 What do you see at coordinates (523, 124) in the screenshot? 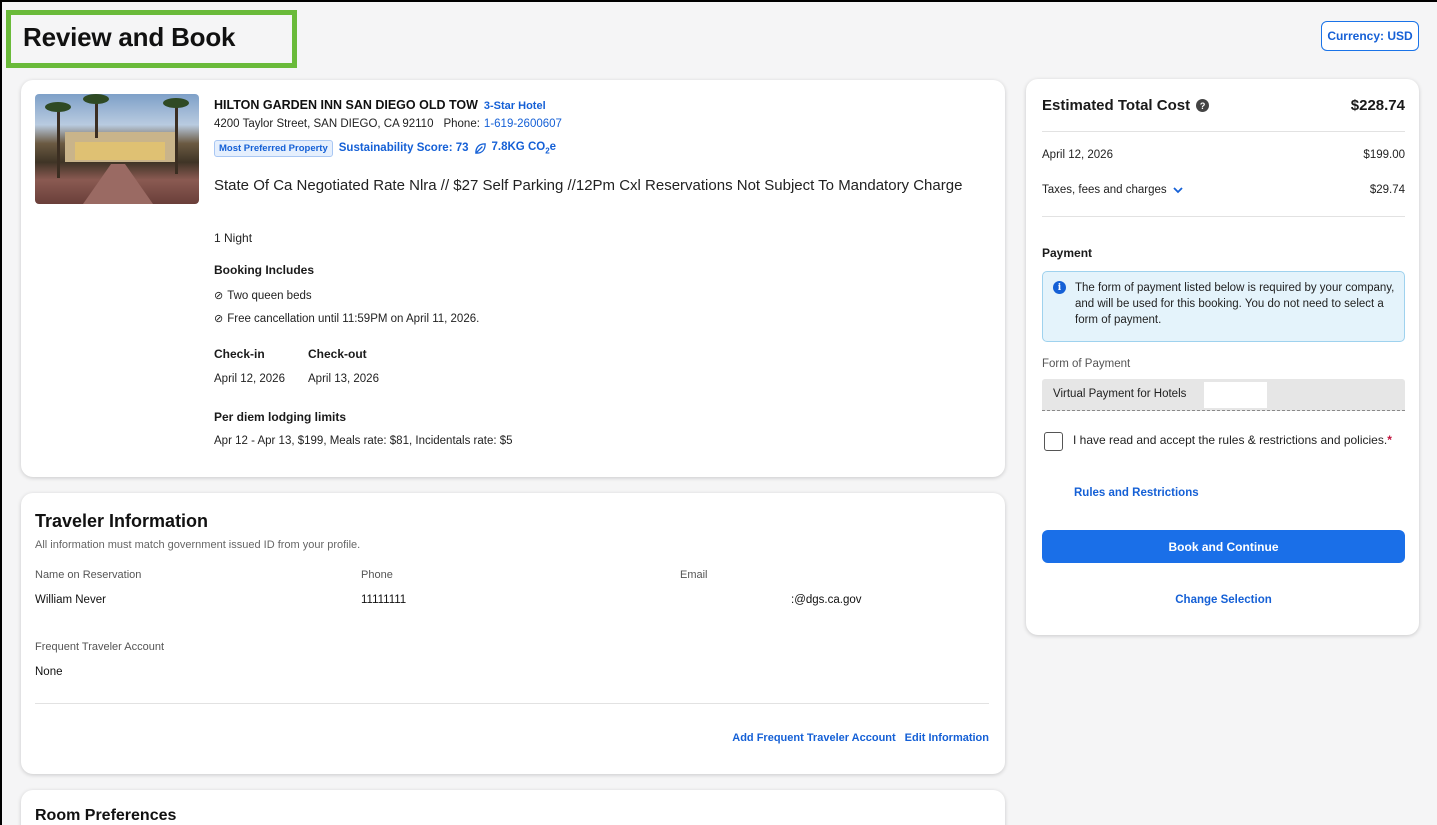
I see `hotel-phone-link: 1-619-2600607` at bounding box center [523, 124].